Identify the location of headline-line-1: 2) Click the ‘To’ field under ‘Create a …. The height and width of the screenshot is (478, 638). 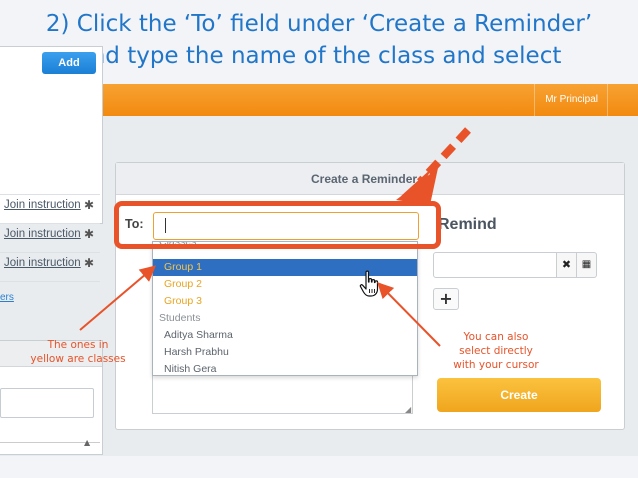
(319, 24).